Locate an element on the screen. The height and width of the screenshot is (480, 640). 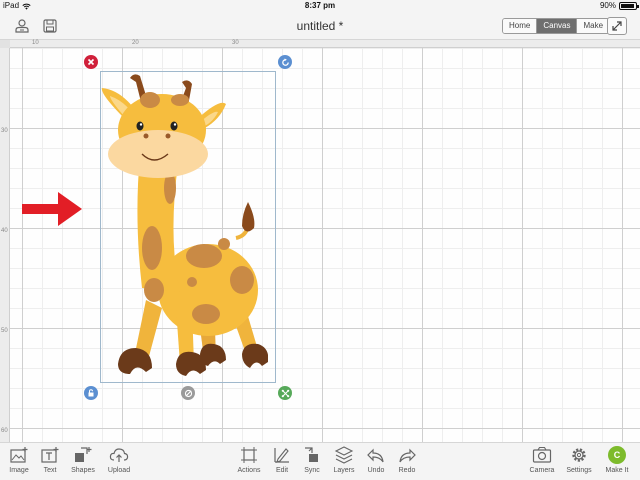
undo-button: Undo is located at coordinates (376, 462).